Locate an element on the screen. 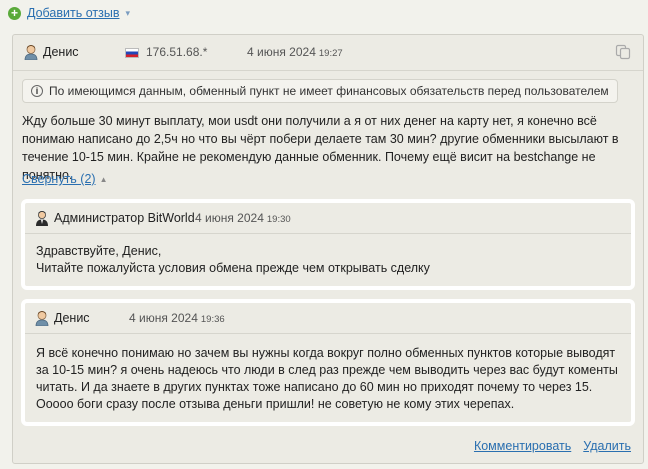 The height and width of the screenshot is (469, 648). review-actions: Комментировать Удалить is located at coordinates (552, 446).